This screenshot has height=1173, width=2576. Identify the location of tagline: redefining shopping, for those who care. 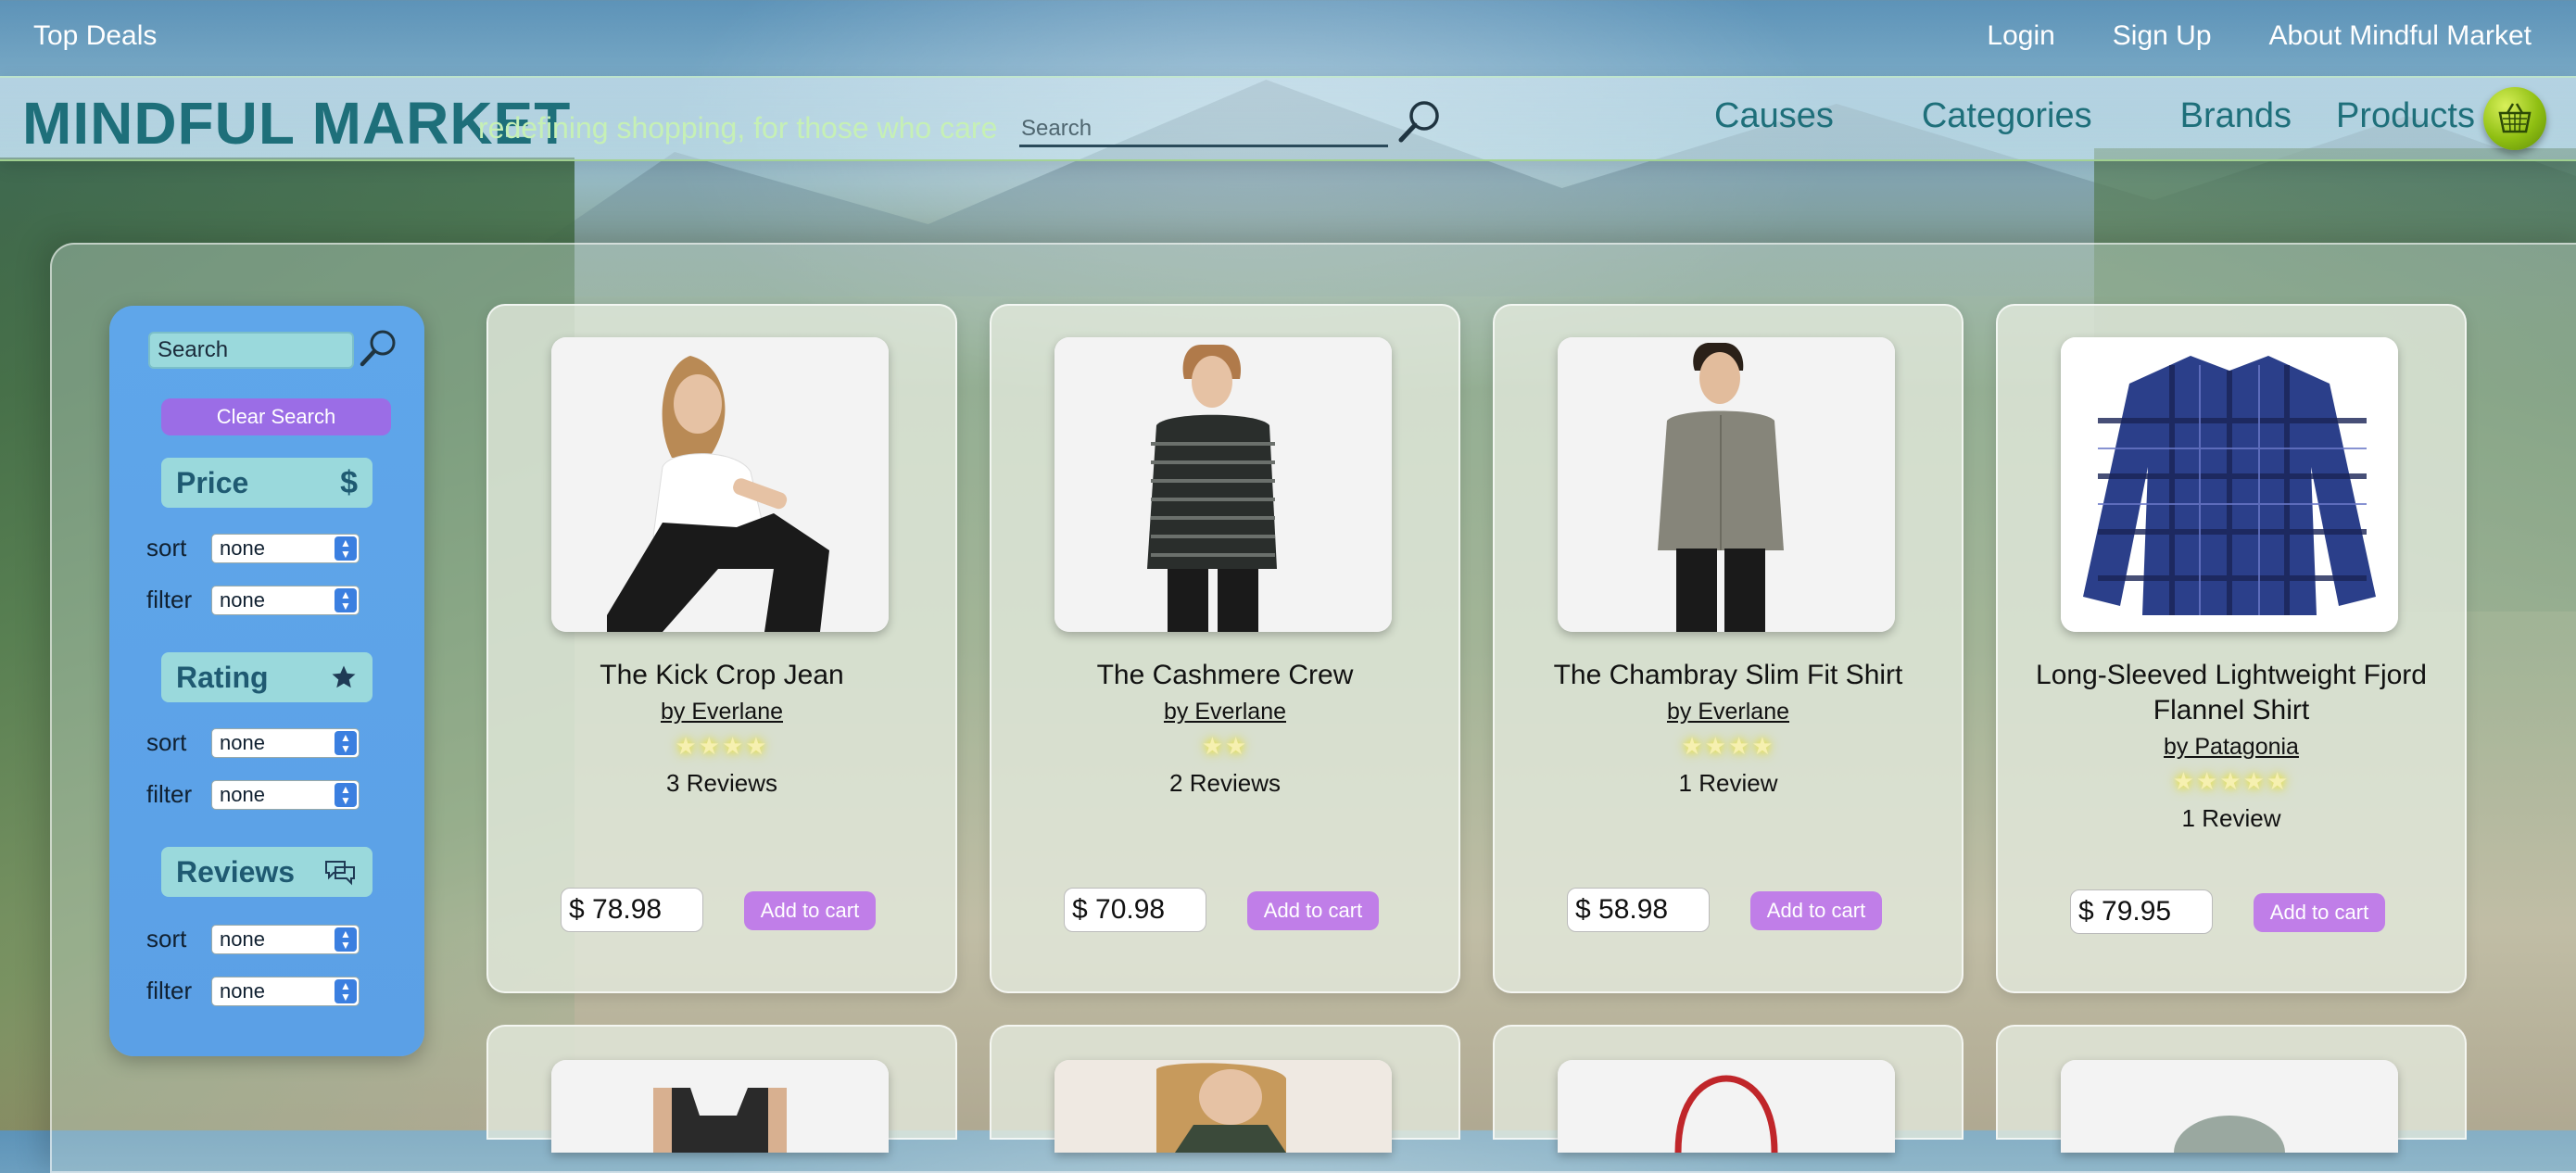
(738, 128).